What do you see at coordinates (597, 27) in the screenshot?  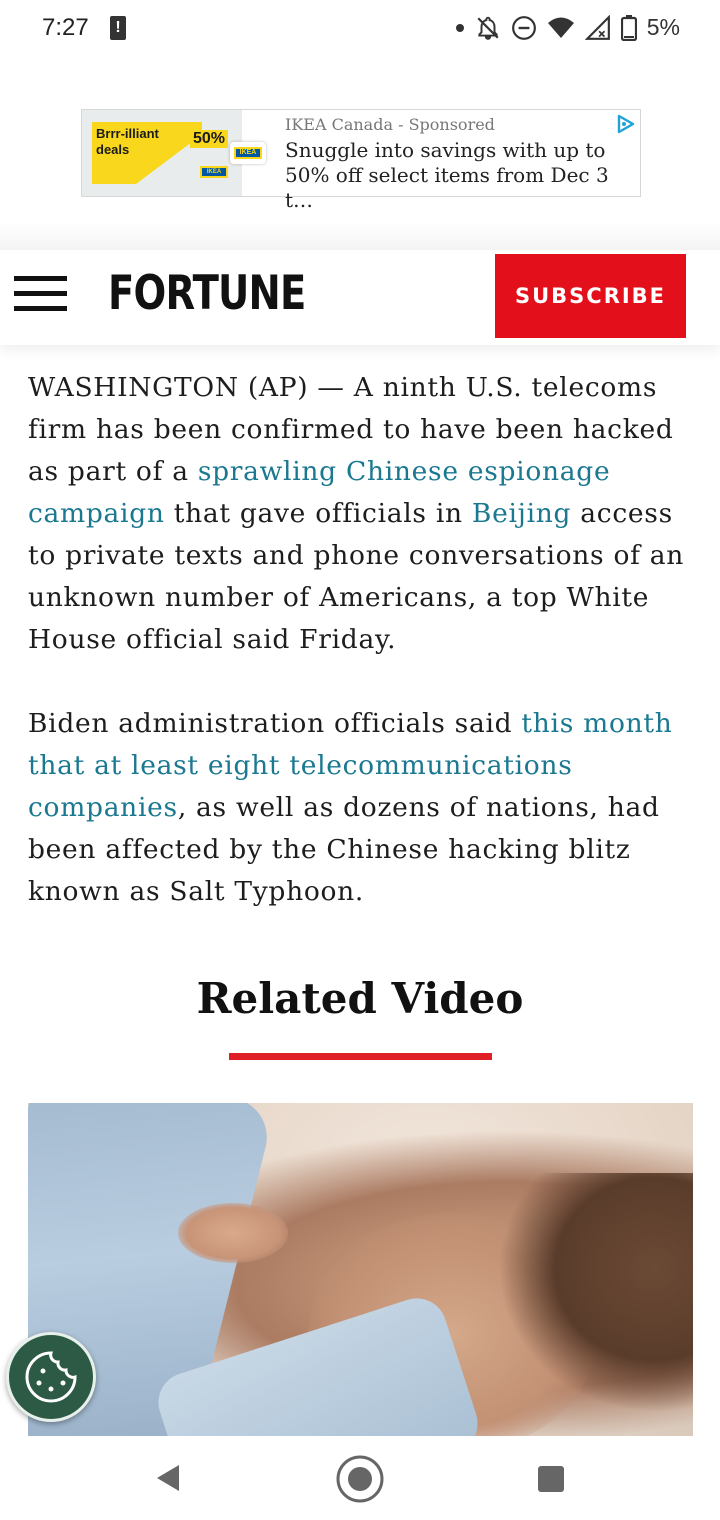 I see `signal-icon` at bounding box center [597, 27].